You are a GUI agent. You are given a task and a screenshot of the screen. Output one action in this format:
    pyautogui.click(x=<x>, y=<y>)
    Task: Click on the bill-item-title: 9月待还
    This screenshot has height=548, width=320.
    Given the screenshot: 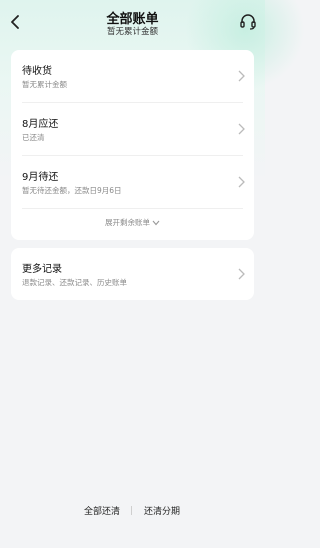 What is the action you would take?
    pyautogui.click(x=40, y=177)
    